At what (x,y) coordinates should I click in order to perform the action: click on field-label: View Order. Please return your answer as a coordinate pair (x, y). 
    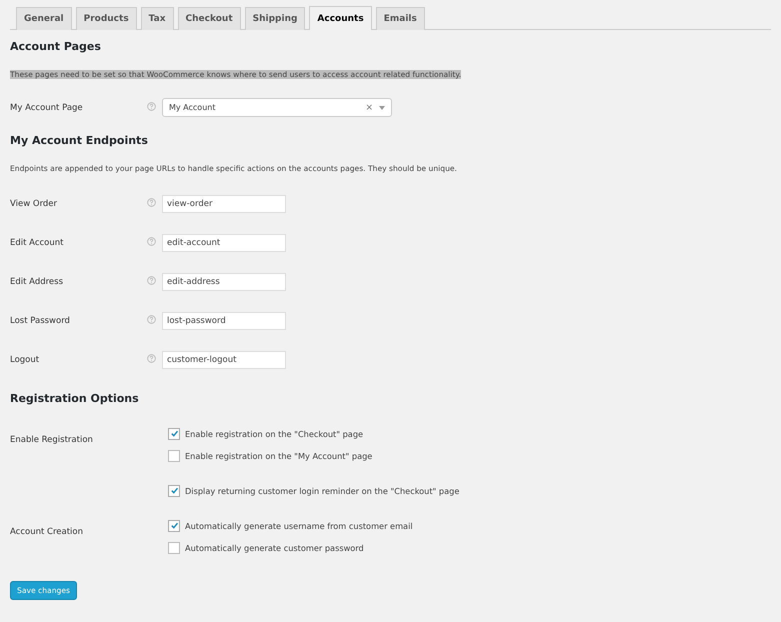
    Looking at the image, I should click on (34, 203).